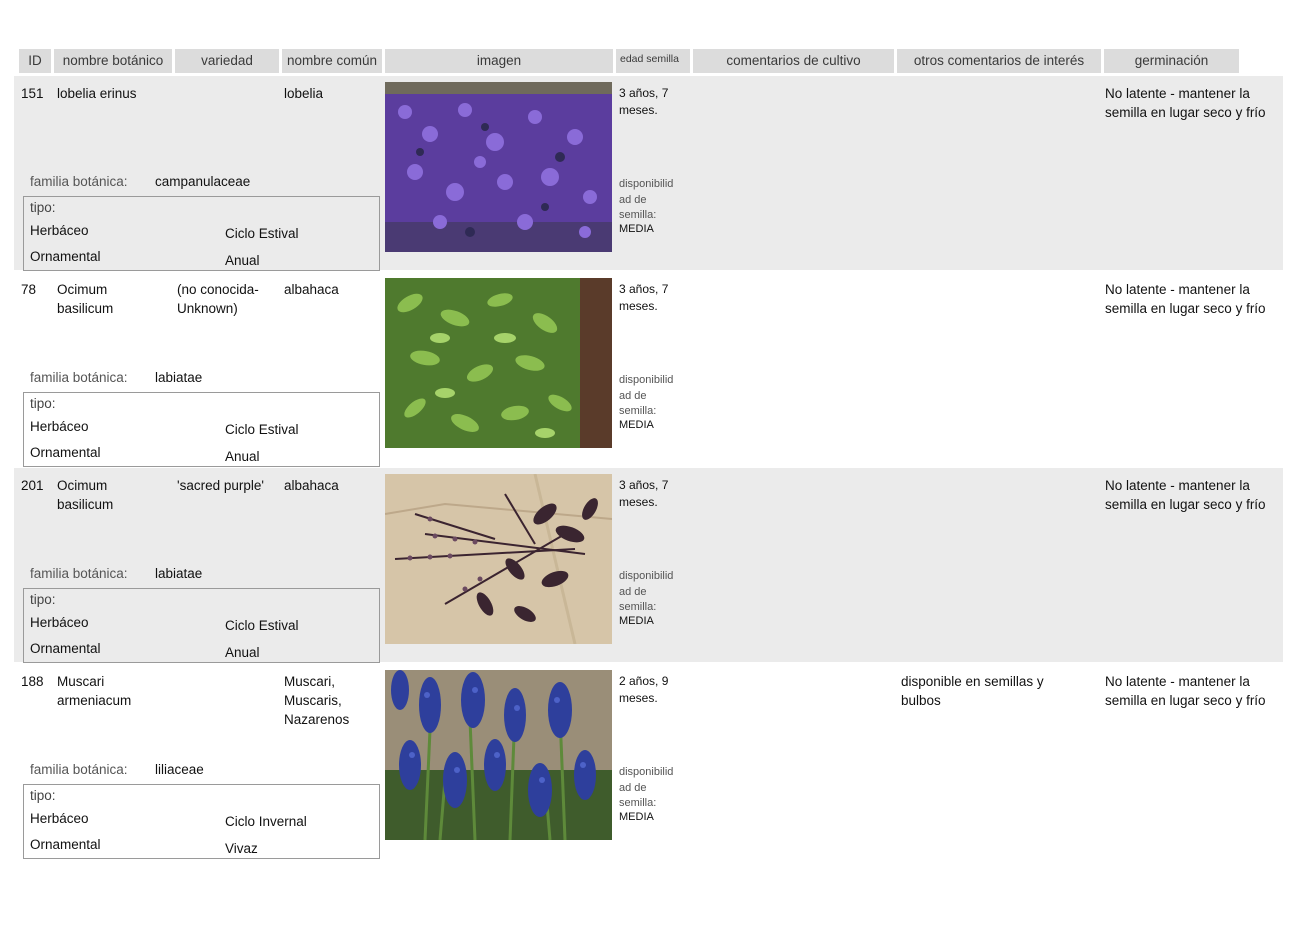 The image size is (1310, 926). Describe the element at coordinates (793, 61) in the screenshot. I see `header-comentarios-cultivo: comentarios de cultivo` at that location.